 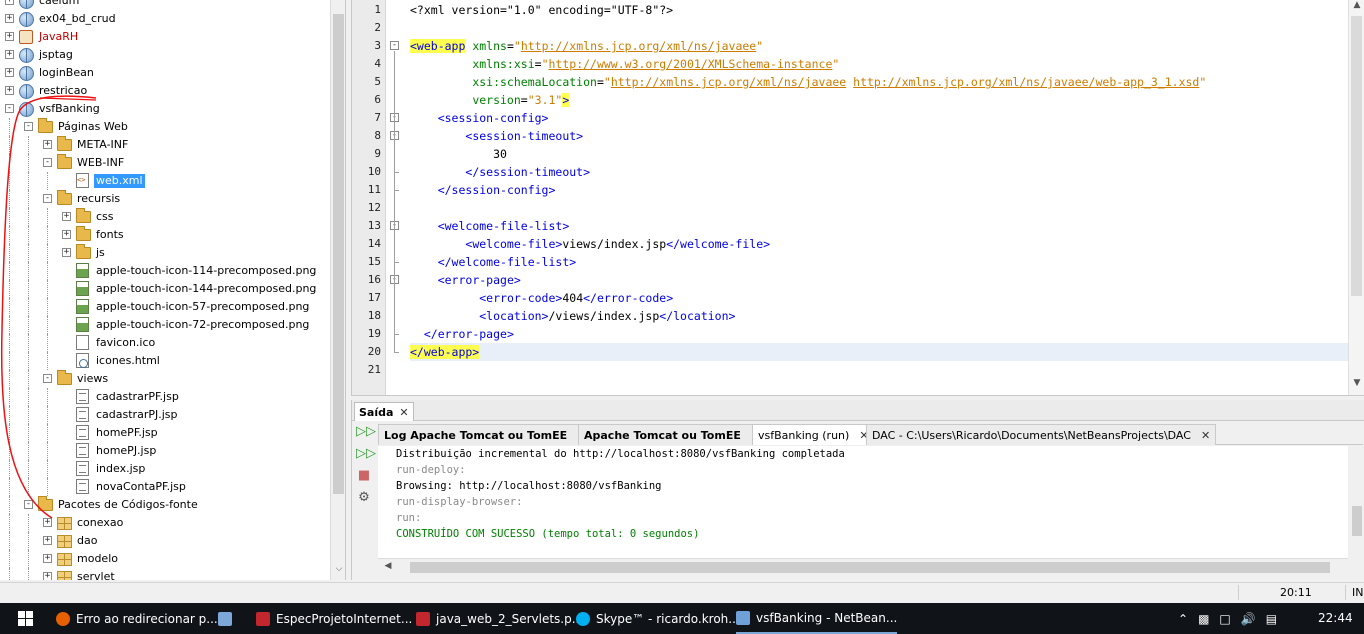 I want to click on network-icon: □, so click(x=1224, y=619).